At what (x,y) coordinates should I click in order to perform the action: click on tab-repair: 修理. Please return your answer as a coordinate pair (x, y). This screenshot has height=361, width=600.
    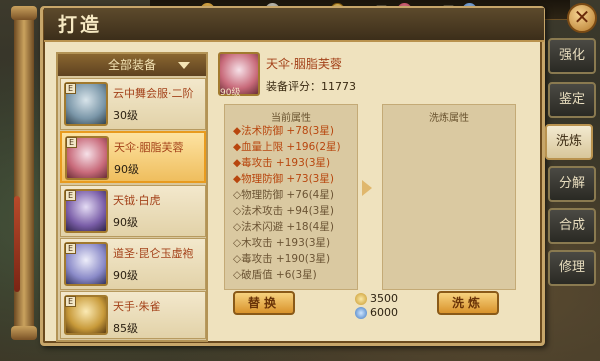
    Looking at the image, I should click on (572, 268).